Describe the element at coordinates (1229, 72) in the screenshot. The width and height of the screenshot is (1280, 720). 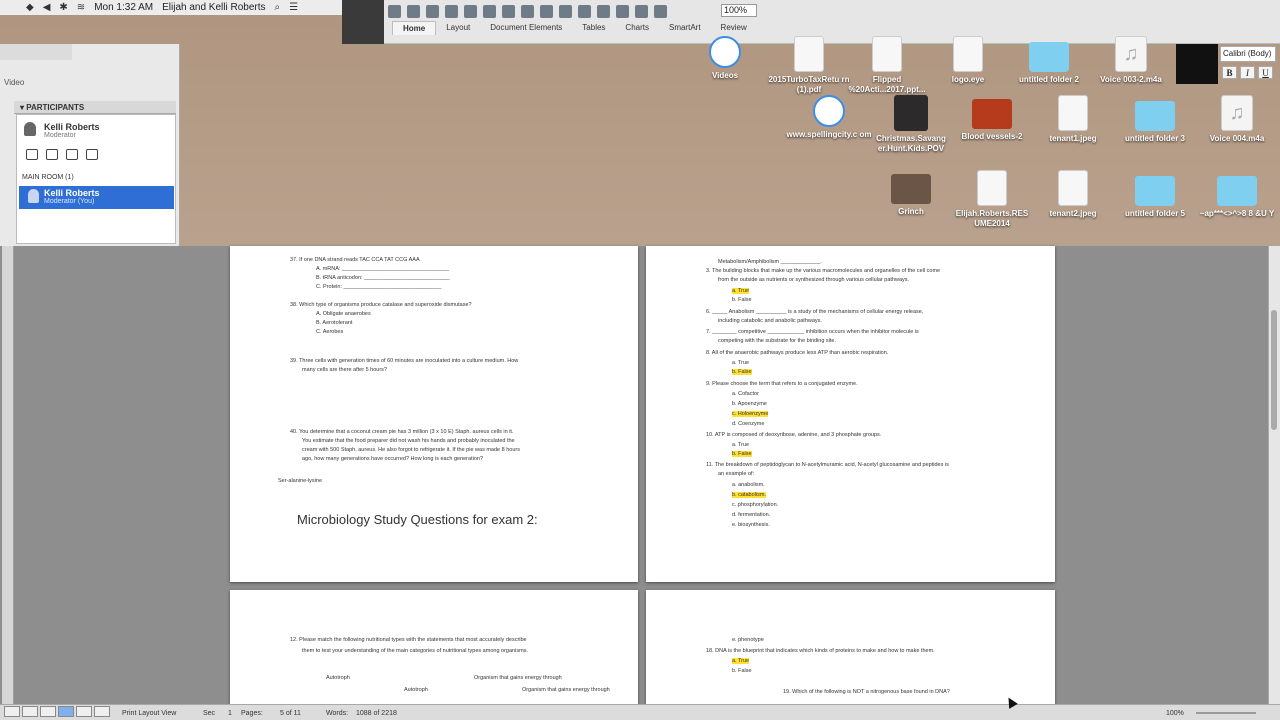
I see `bold-button: B` at that location.